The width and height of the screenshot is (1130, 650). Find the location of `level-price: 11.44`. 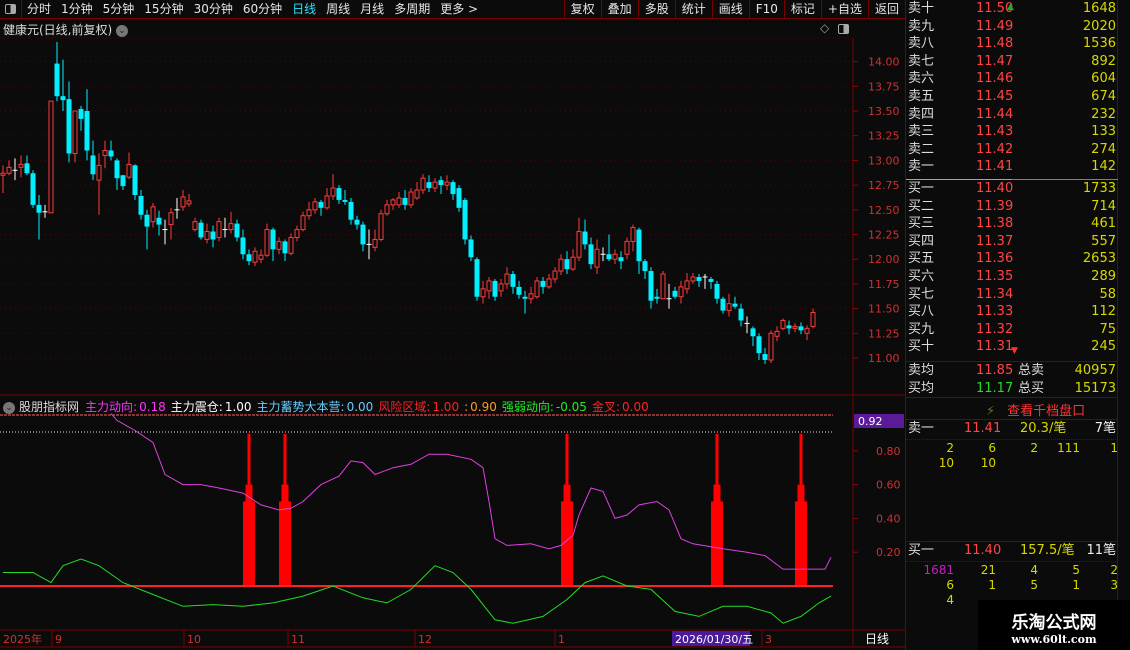

level-price: 11.44 is located at coordinates (995, 114).